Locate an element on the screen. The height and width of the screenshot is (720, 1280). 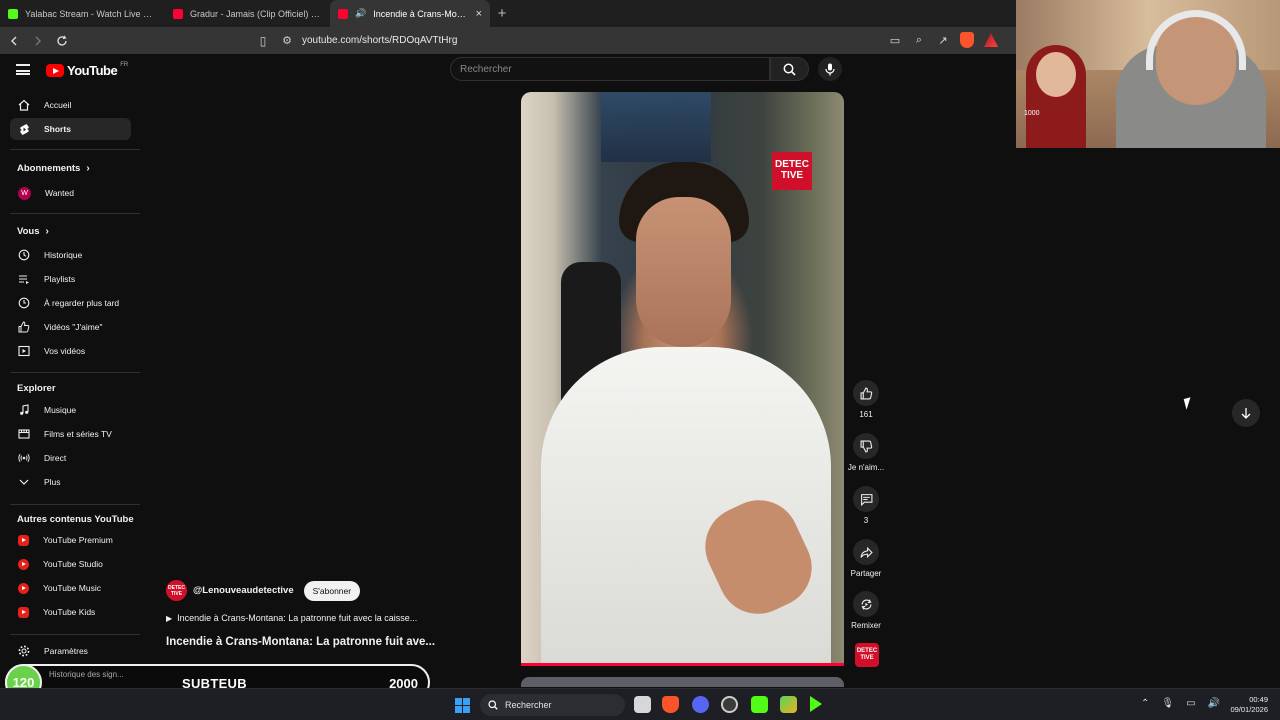
brave-rewards-icon is located at coordinates (991, 40).